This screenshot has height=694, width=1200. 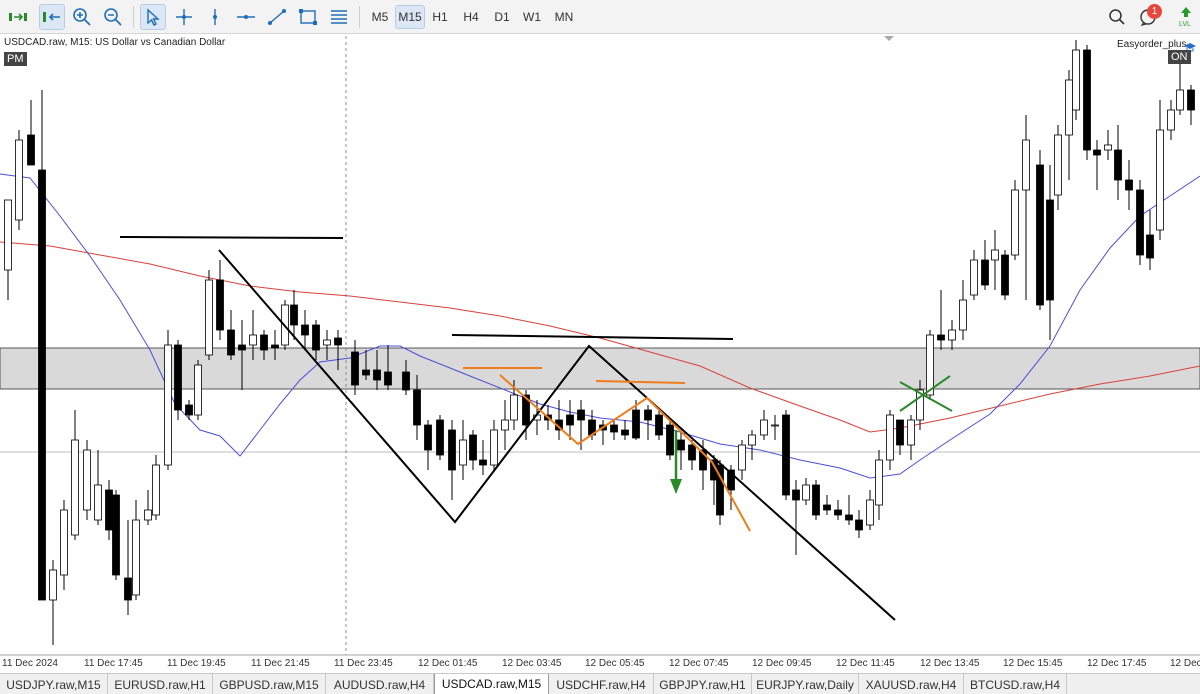 I want to click on resistance-line-left, so click(x=231, y=237).